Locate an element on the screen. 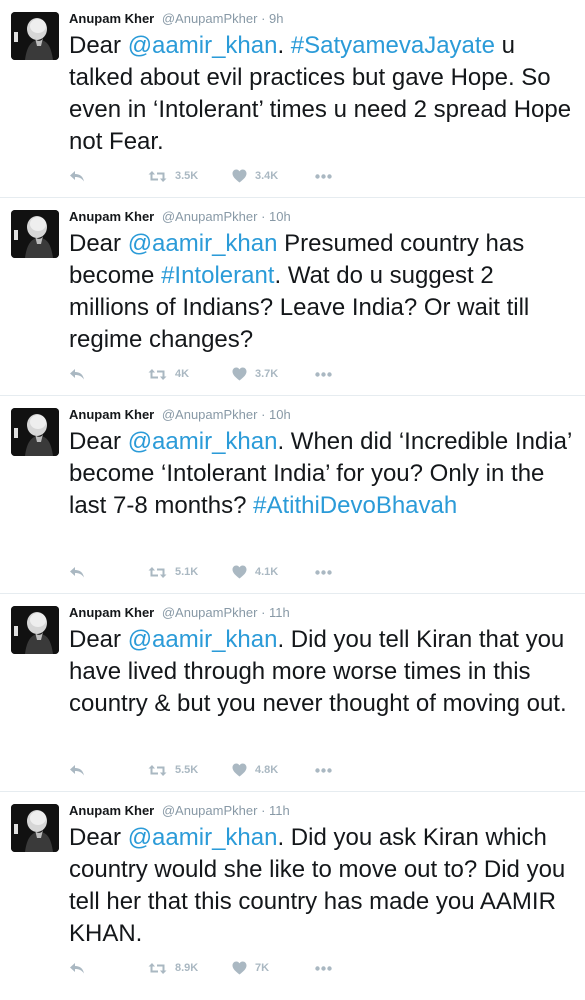  like-count: 4.1K is located at coordinates (267, 572).